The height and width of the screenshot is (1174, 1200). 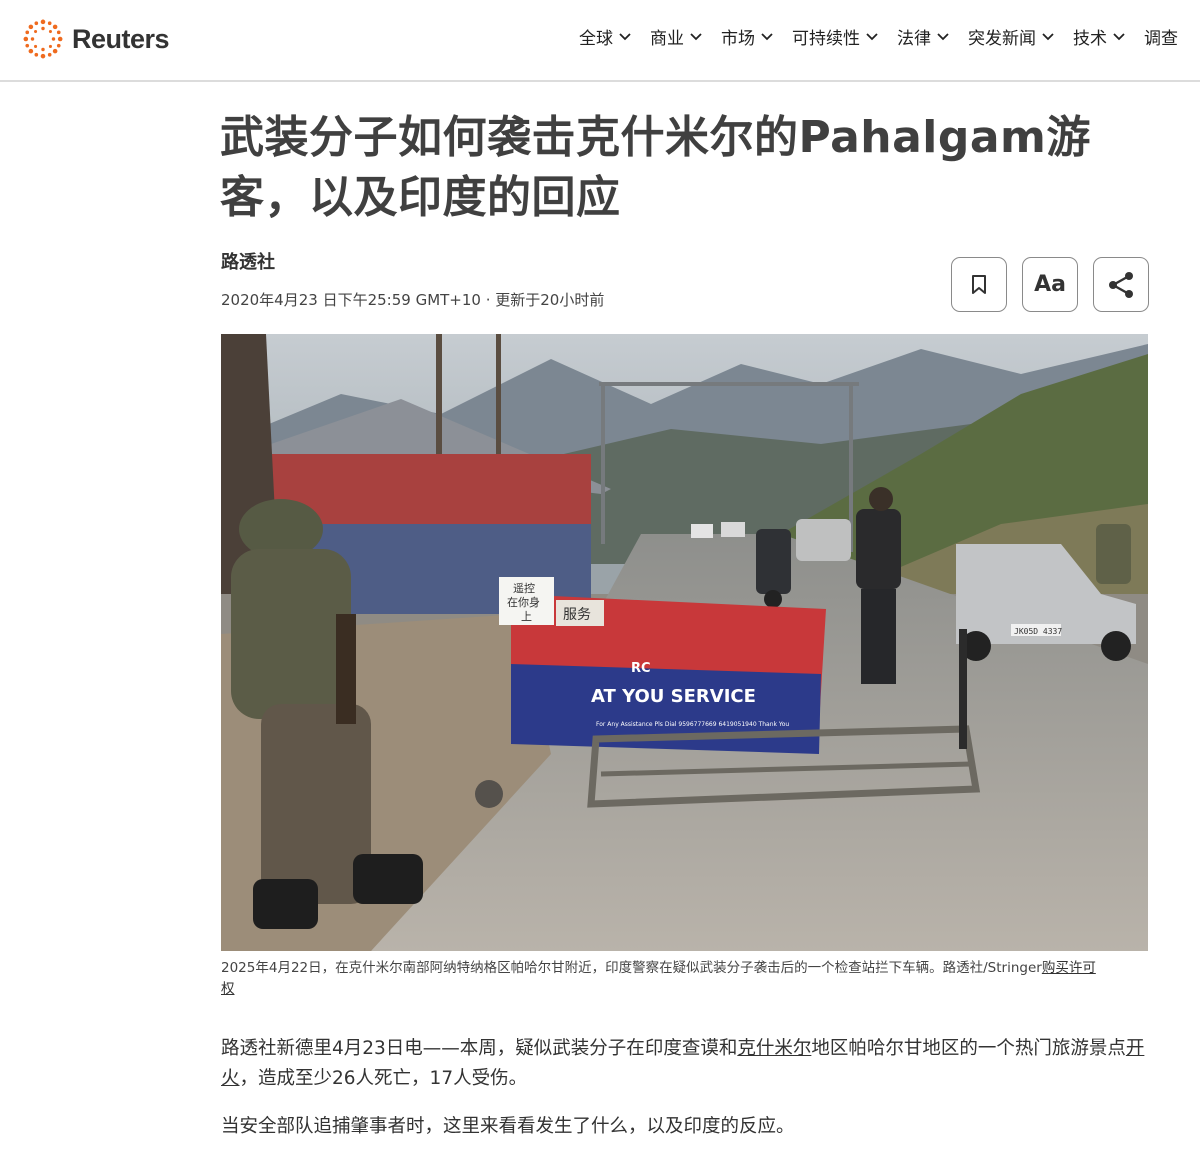 What do you see at coordinates (914, 39) in the screenshot?
I see `nav-label: 法律` at bounding box center [914, 39].